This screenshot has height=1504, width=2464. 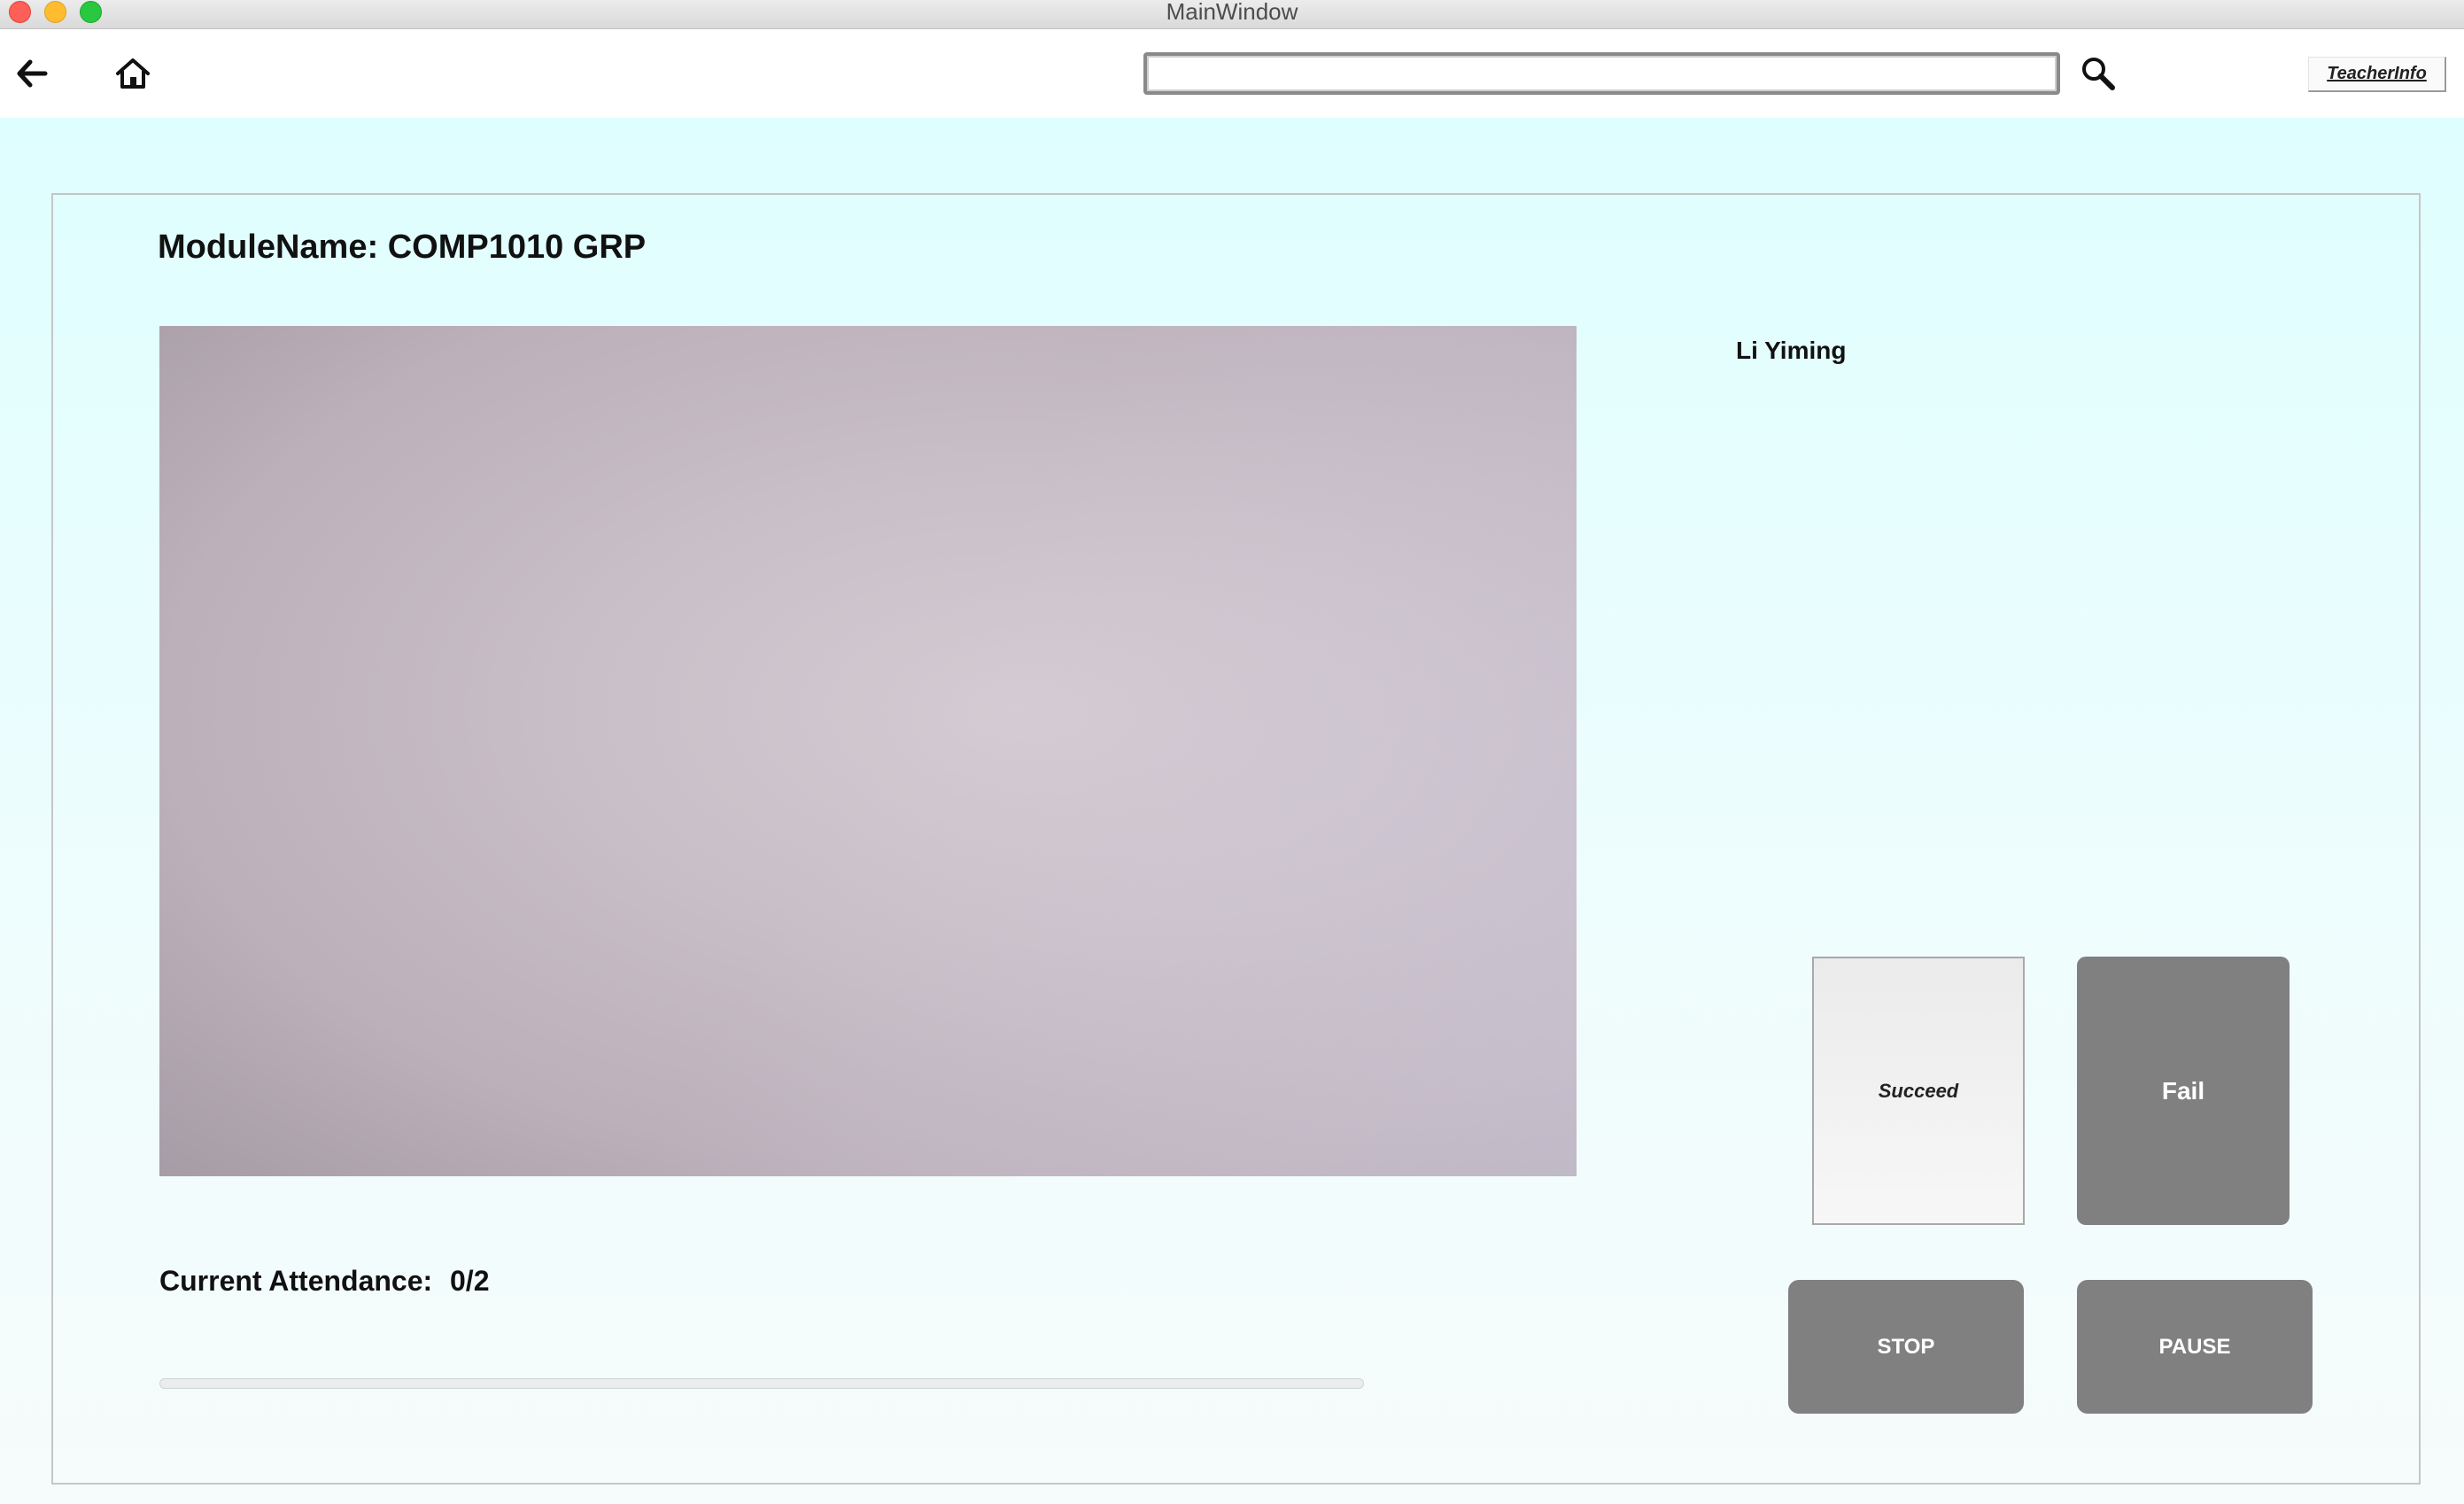 I want to click on attendance-progress-bar, so click(x=761, y=1383).